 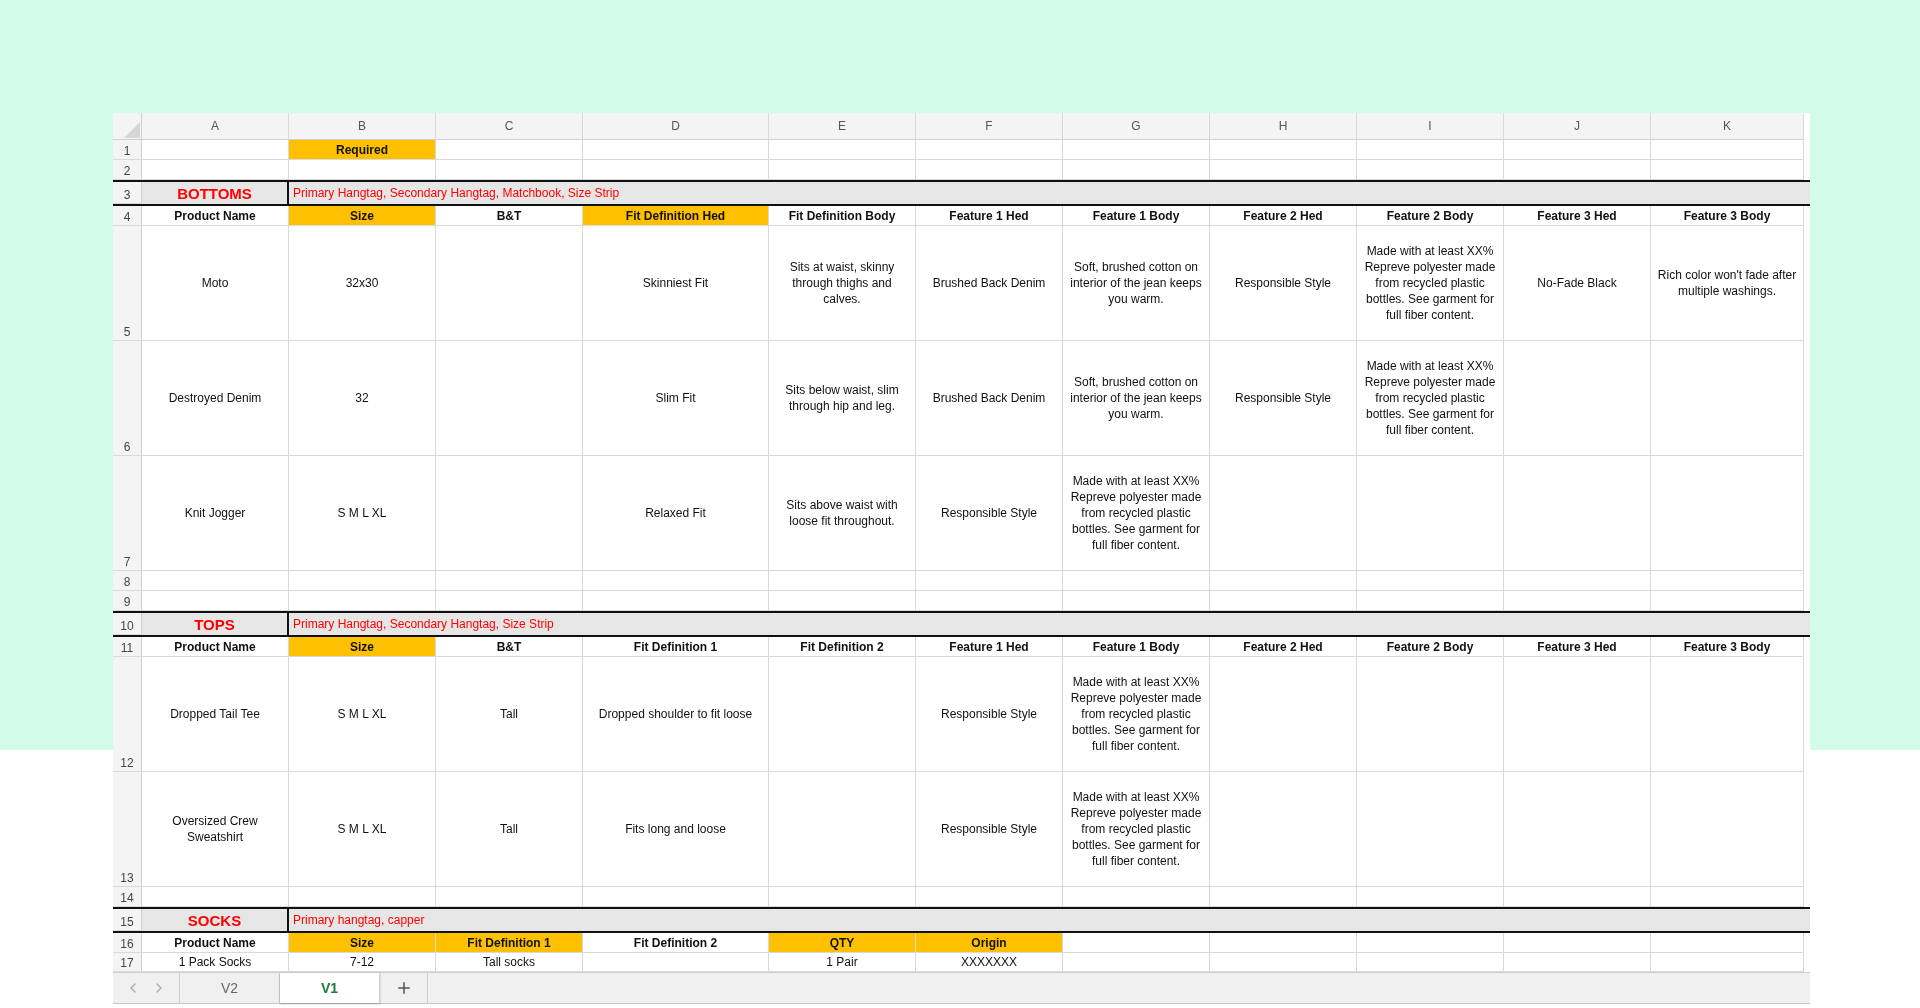 What do you see at coordinates (676, 126) in the screenshot?
I see `column-letter: D` at bounding box center [676, 126].